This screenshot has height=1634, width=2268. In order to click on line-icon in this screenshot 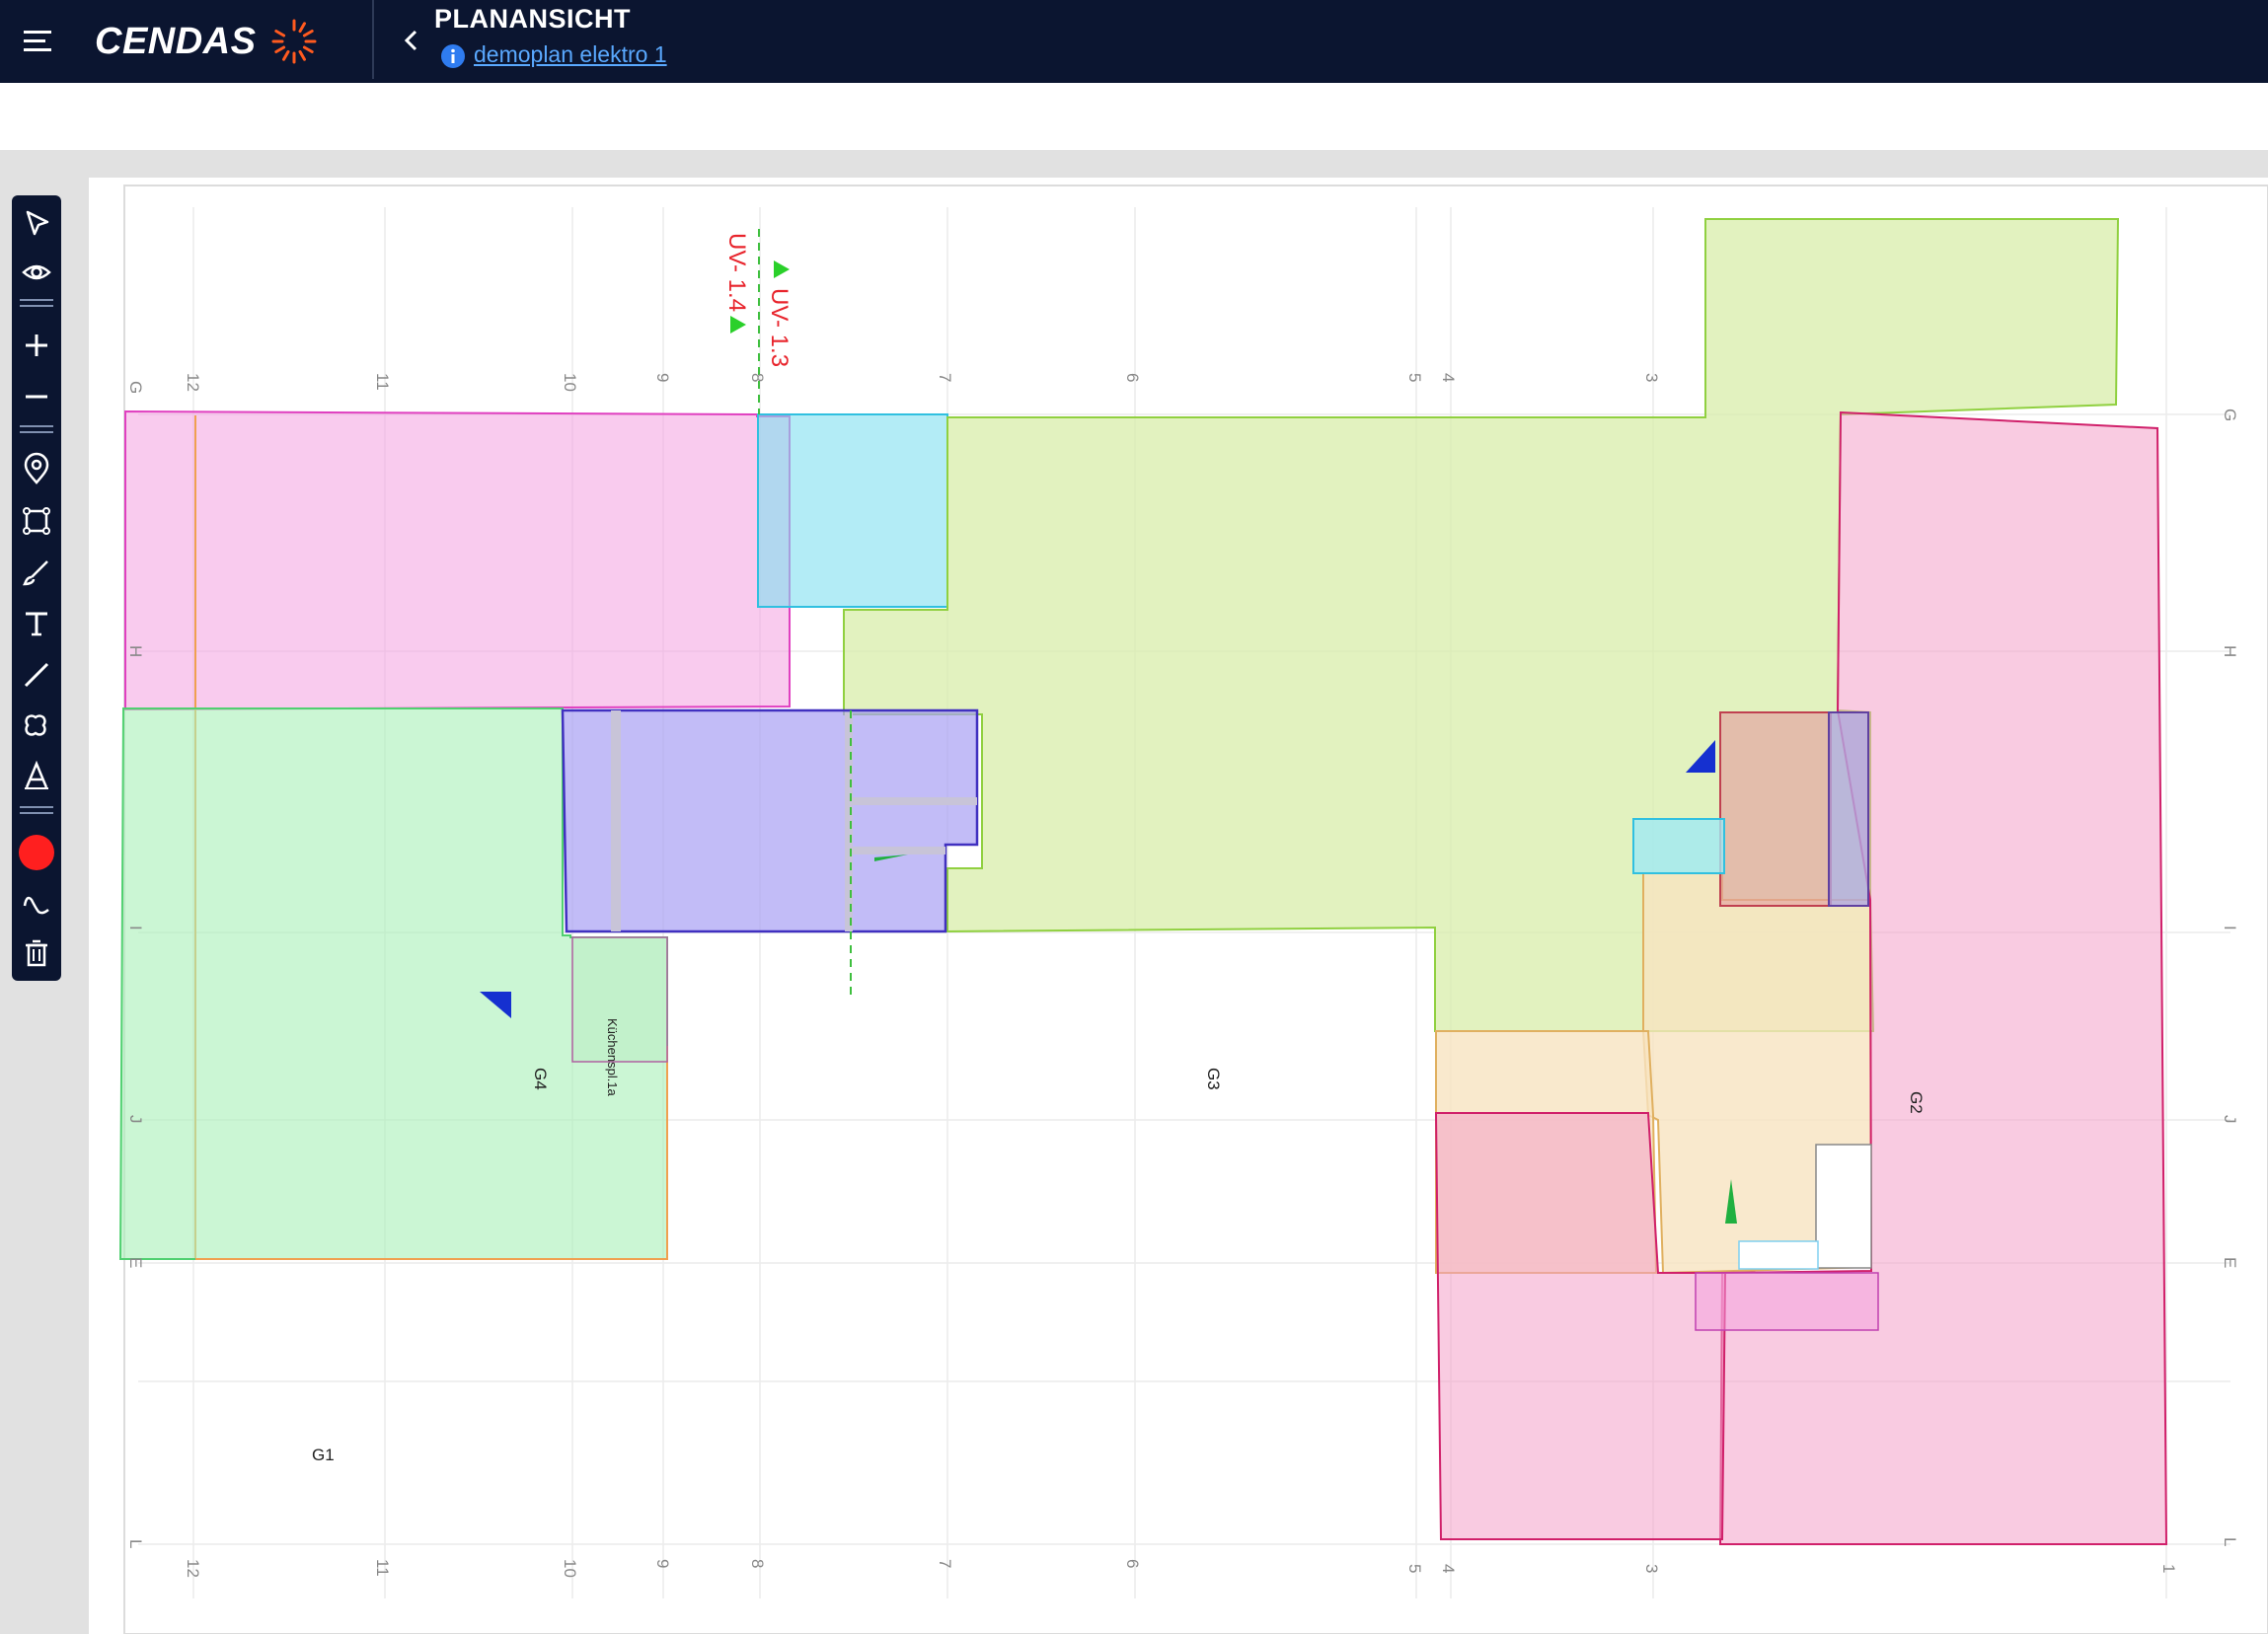, I will do `click(36, 675)`.